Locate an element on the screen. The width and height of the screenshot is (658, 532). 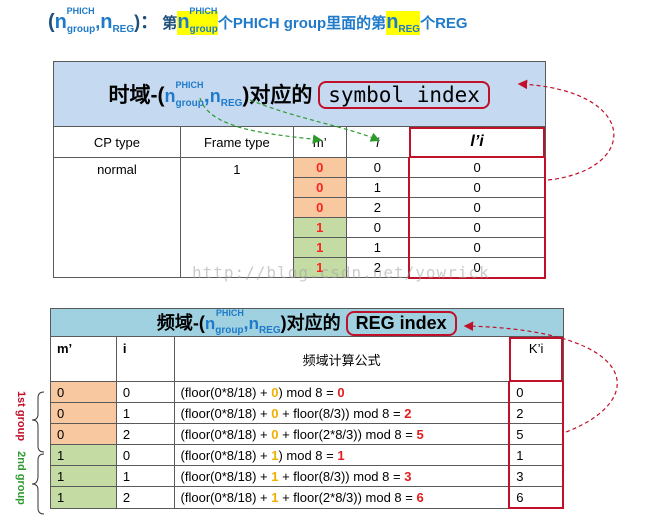
arrow-k-to-reg-index is located at coordinates (540, 377).